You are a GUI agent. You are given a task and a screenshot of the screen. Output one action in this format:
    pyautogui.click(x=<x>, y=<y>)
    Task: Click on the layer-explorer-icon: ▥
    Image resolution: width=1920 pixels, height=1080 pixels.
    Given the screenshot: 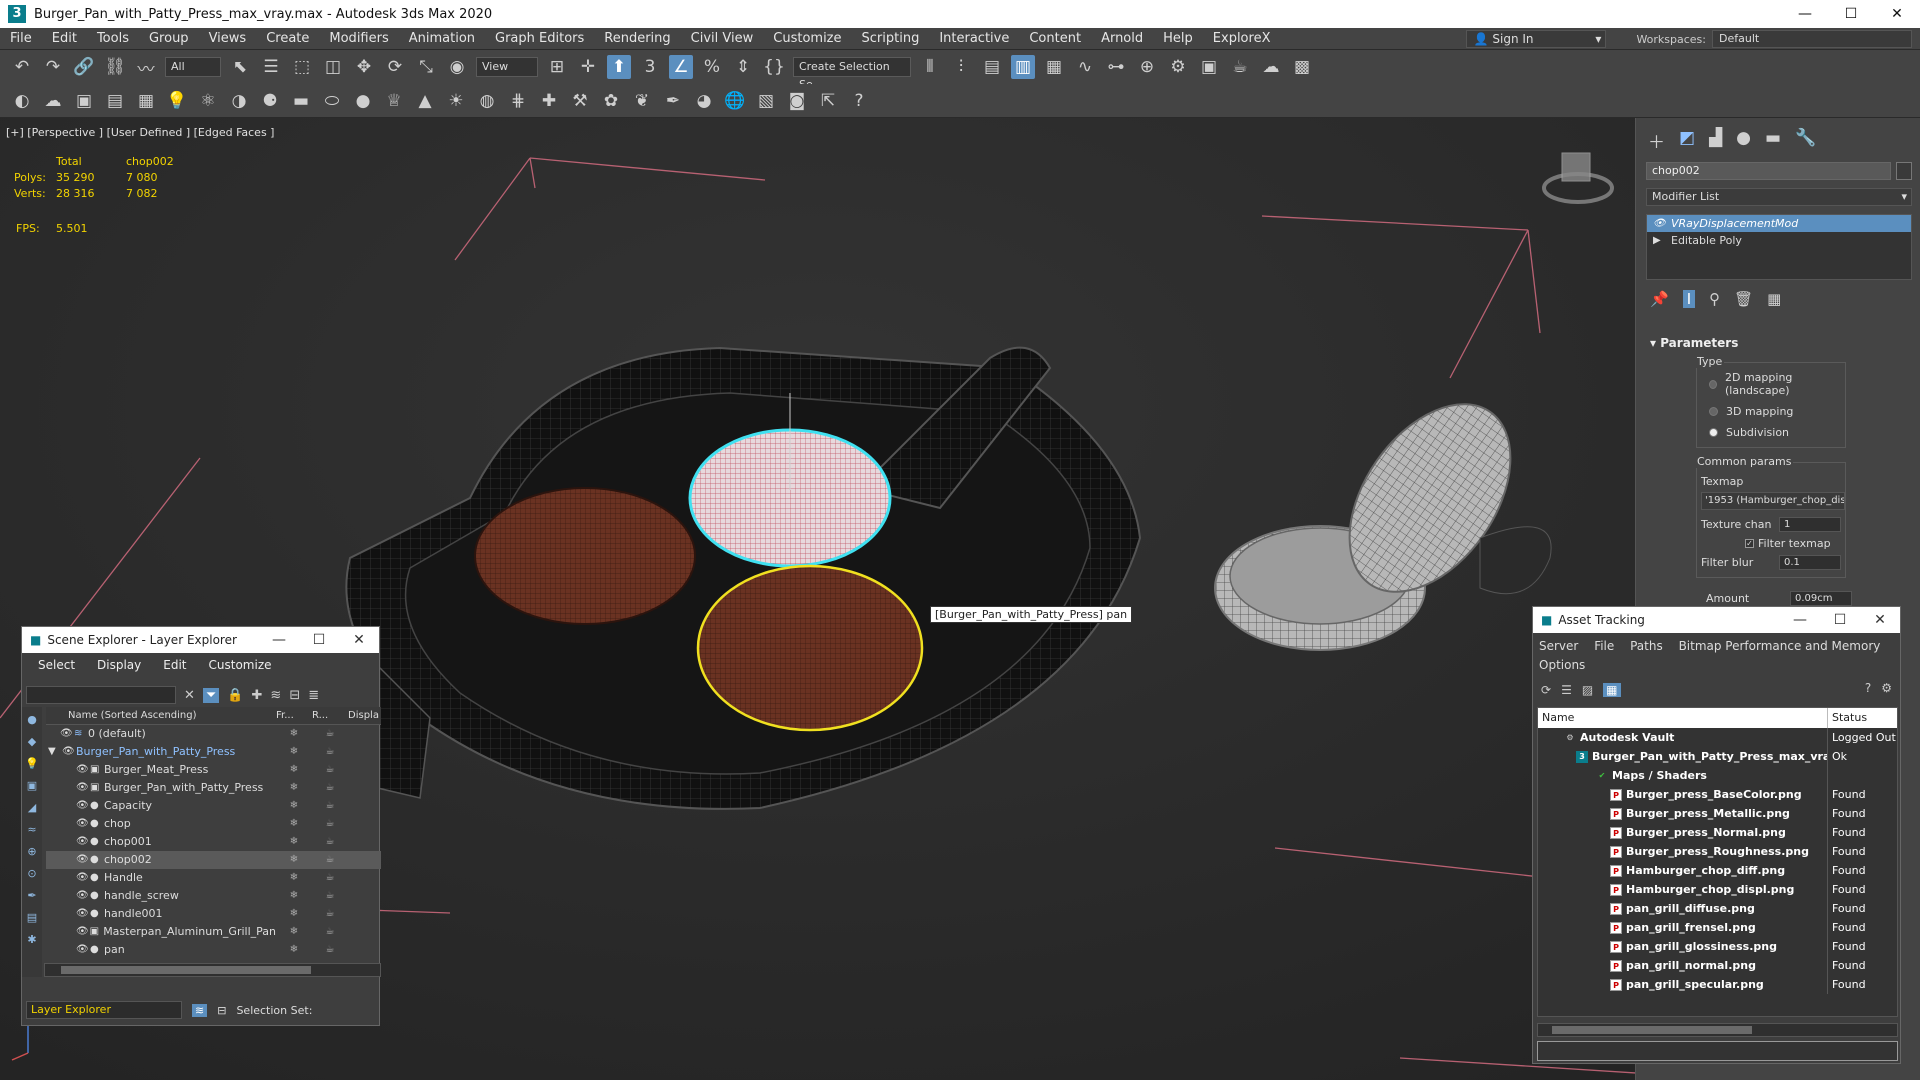 What is the action you would take?
    pyautogui.click(x=1023, y=67)
    